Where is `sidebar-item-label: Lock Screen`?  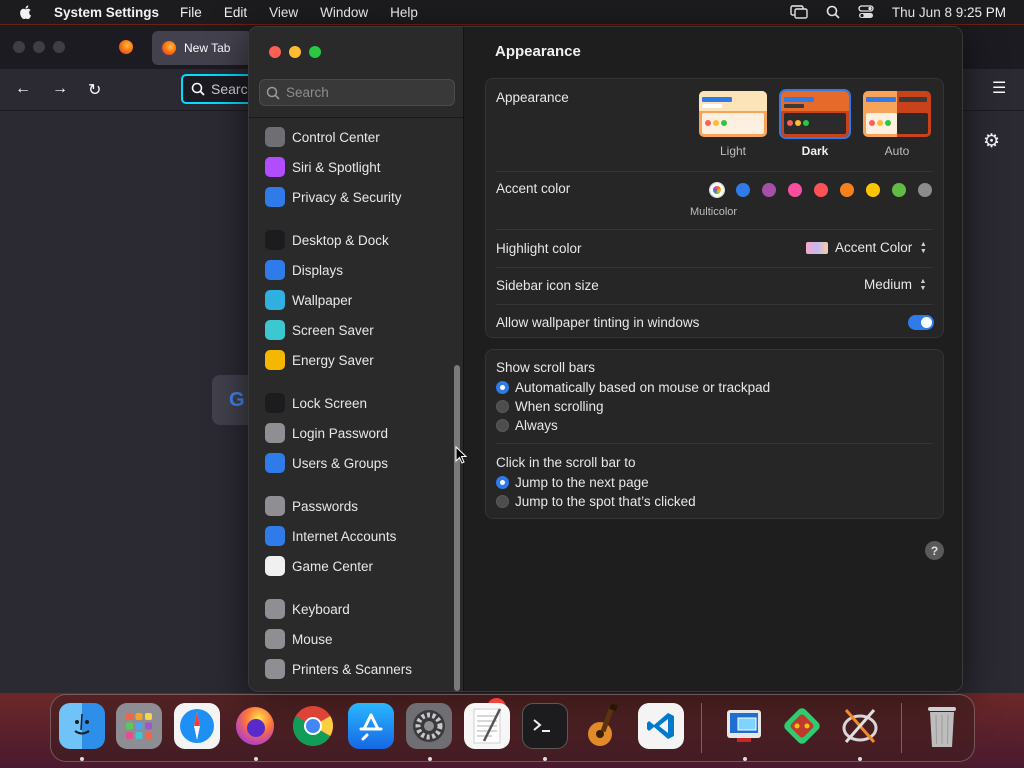
sidebar-item-label: Lock Screen is located at coordinates (330, 403).